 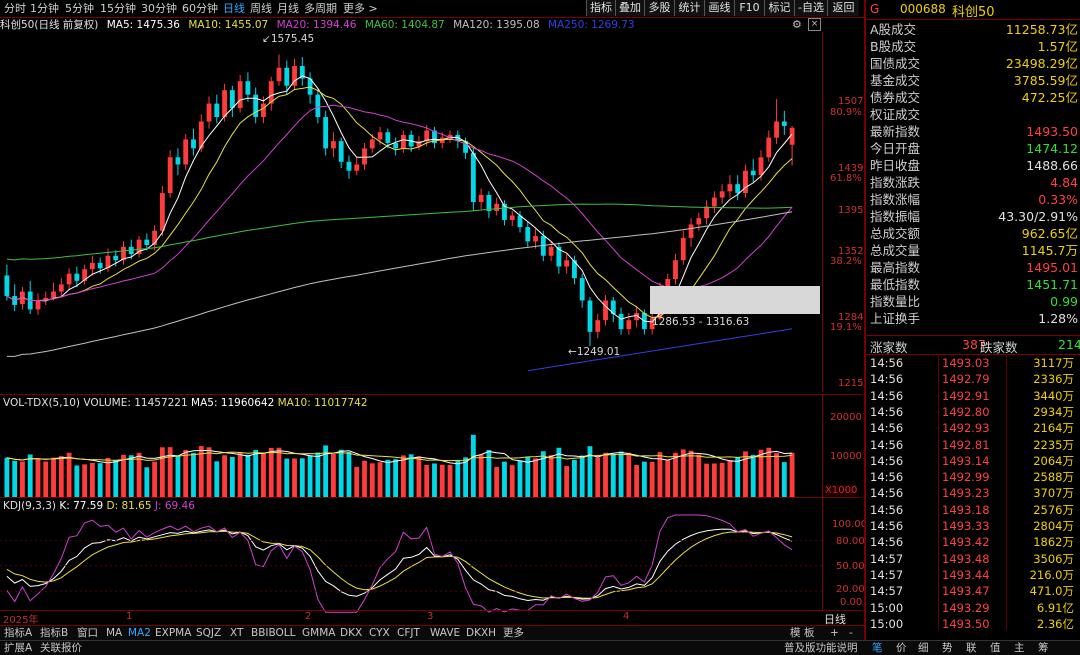 What do you see at coordinates (1053, 363) in the screenshot?
I see `tick-volume: 3117万` at bounding box center [1053, 363].